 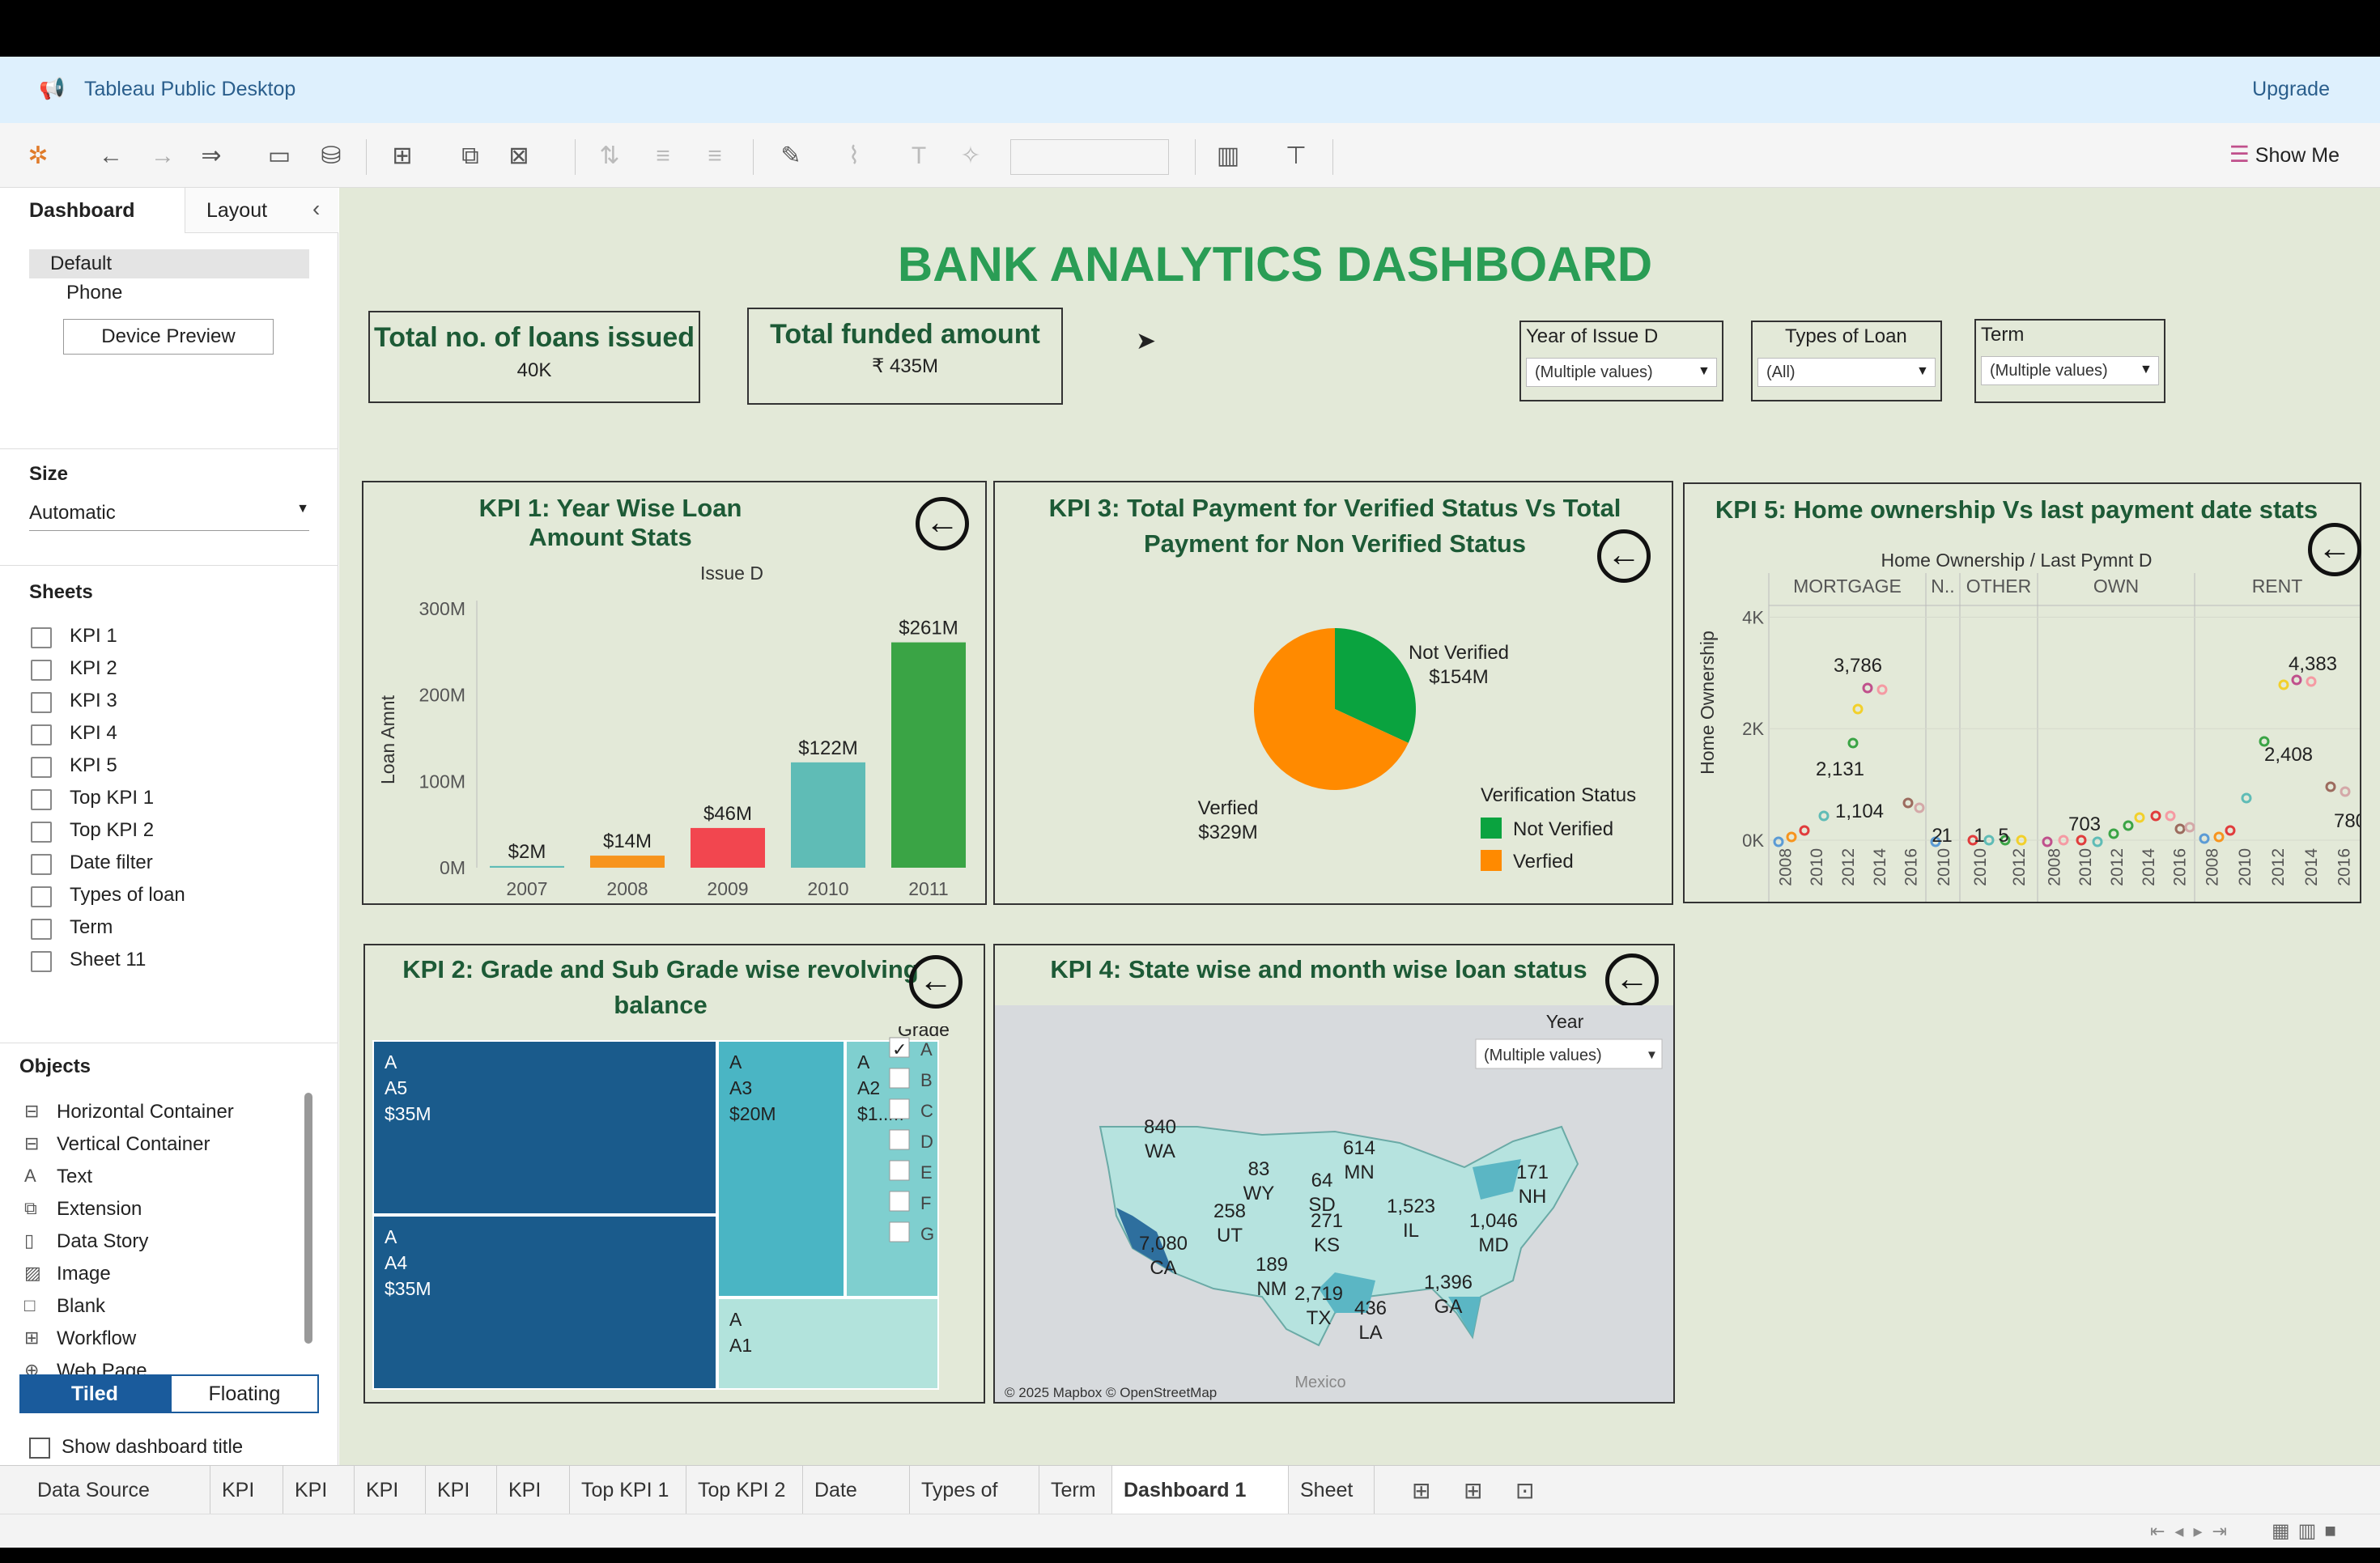 I want to click on slice-value-label: $329M, so click(x=1228, y=832).